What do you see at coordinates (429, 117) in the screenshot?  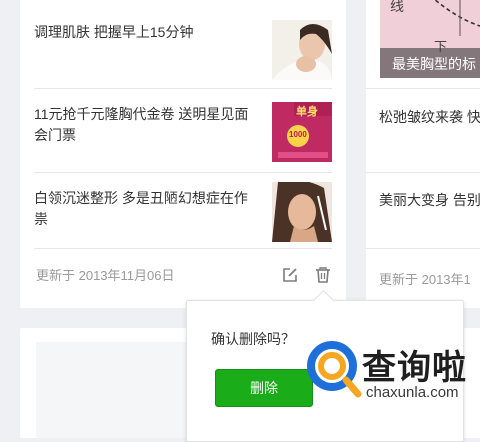 I see `article-title: 松弛皱纹来袭 快` at bounding box center [429, 117].